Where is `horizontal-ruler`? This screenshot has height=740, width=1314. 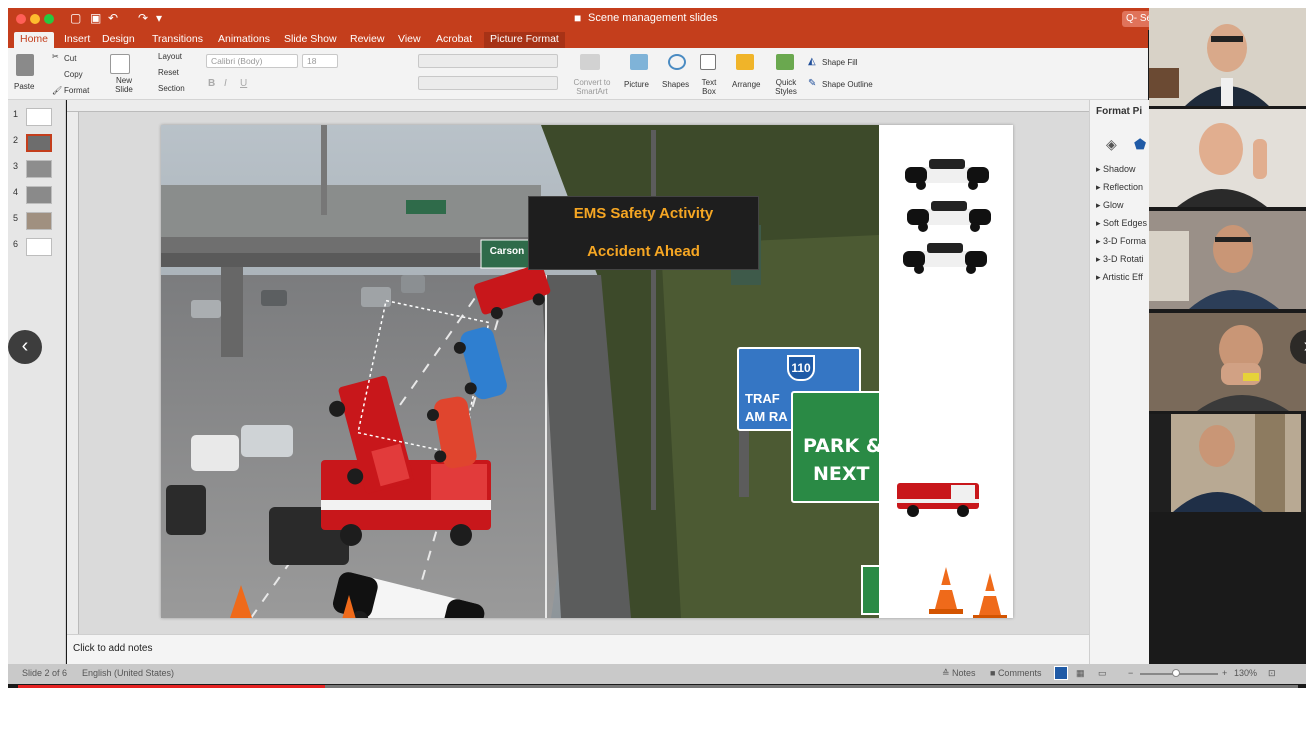
horizontal-ruler is located at coordinates (578, 106).